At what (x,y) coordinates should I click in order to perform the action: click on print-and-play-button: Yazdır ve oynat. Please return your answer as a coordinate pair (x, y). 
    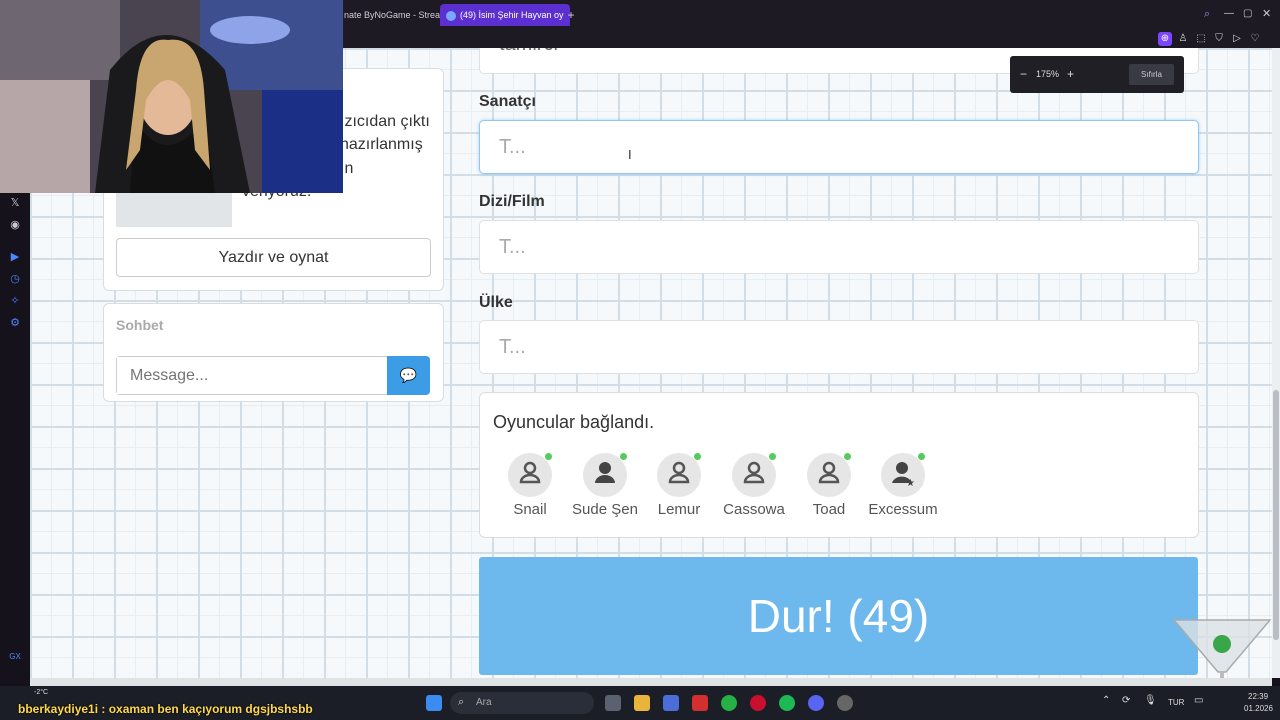
    Looking at the image, I should click on (273, 257).